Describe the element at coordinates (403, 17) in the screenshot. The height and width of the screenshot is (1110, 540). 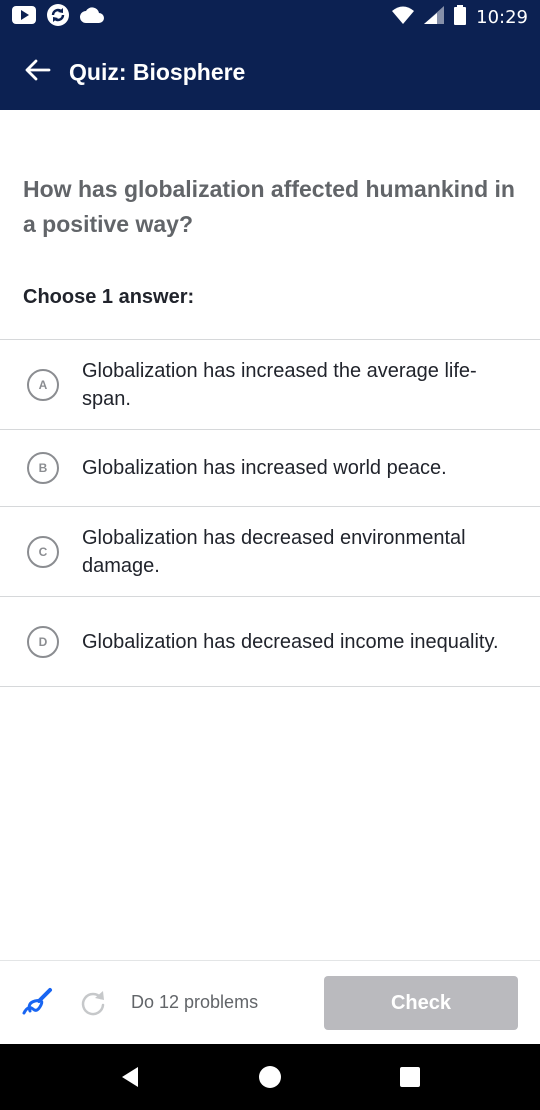
I see `wifi-icon` at that location.